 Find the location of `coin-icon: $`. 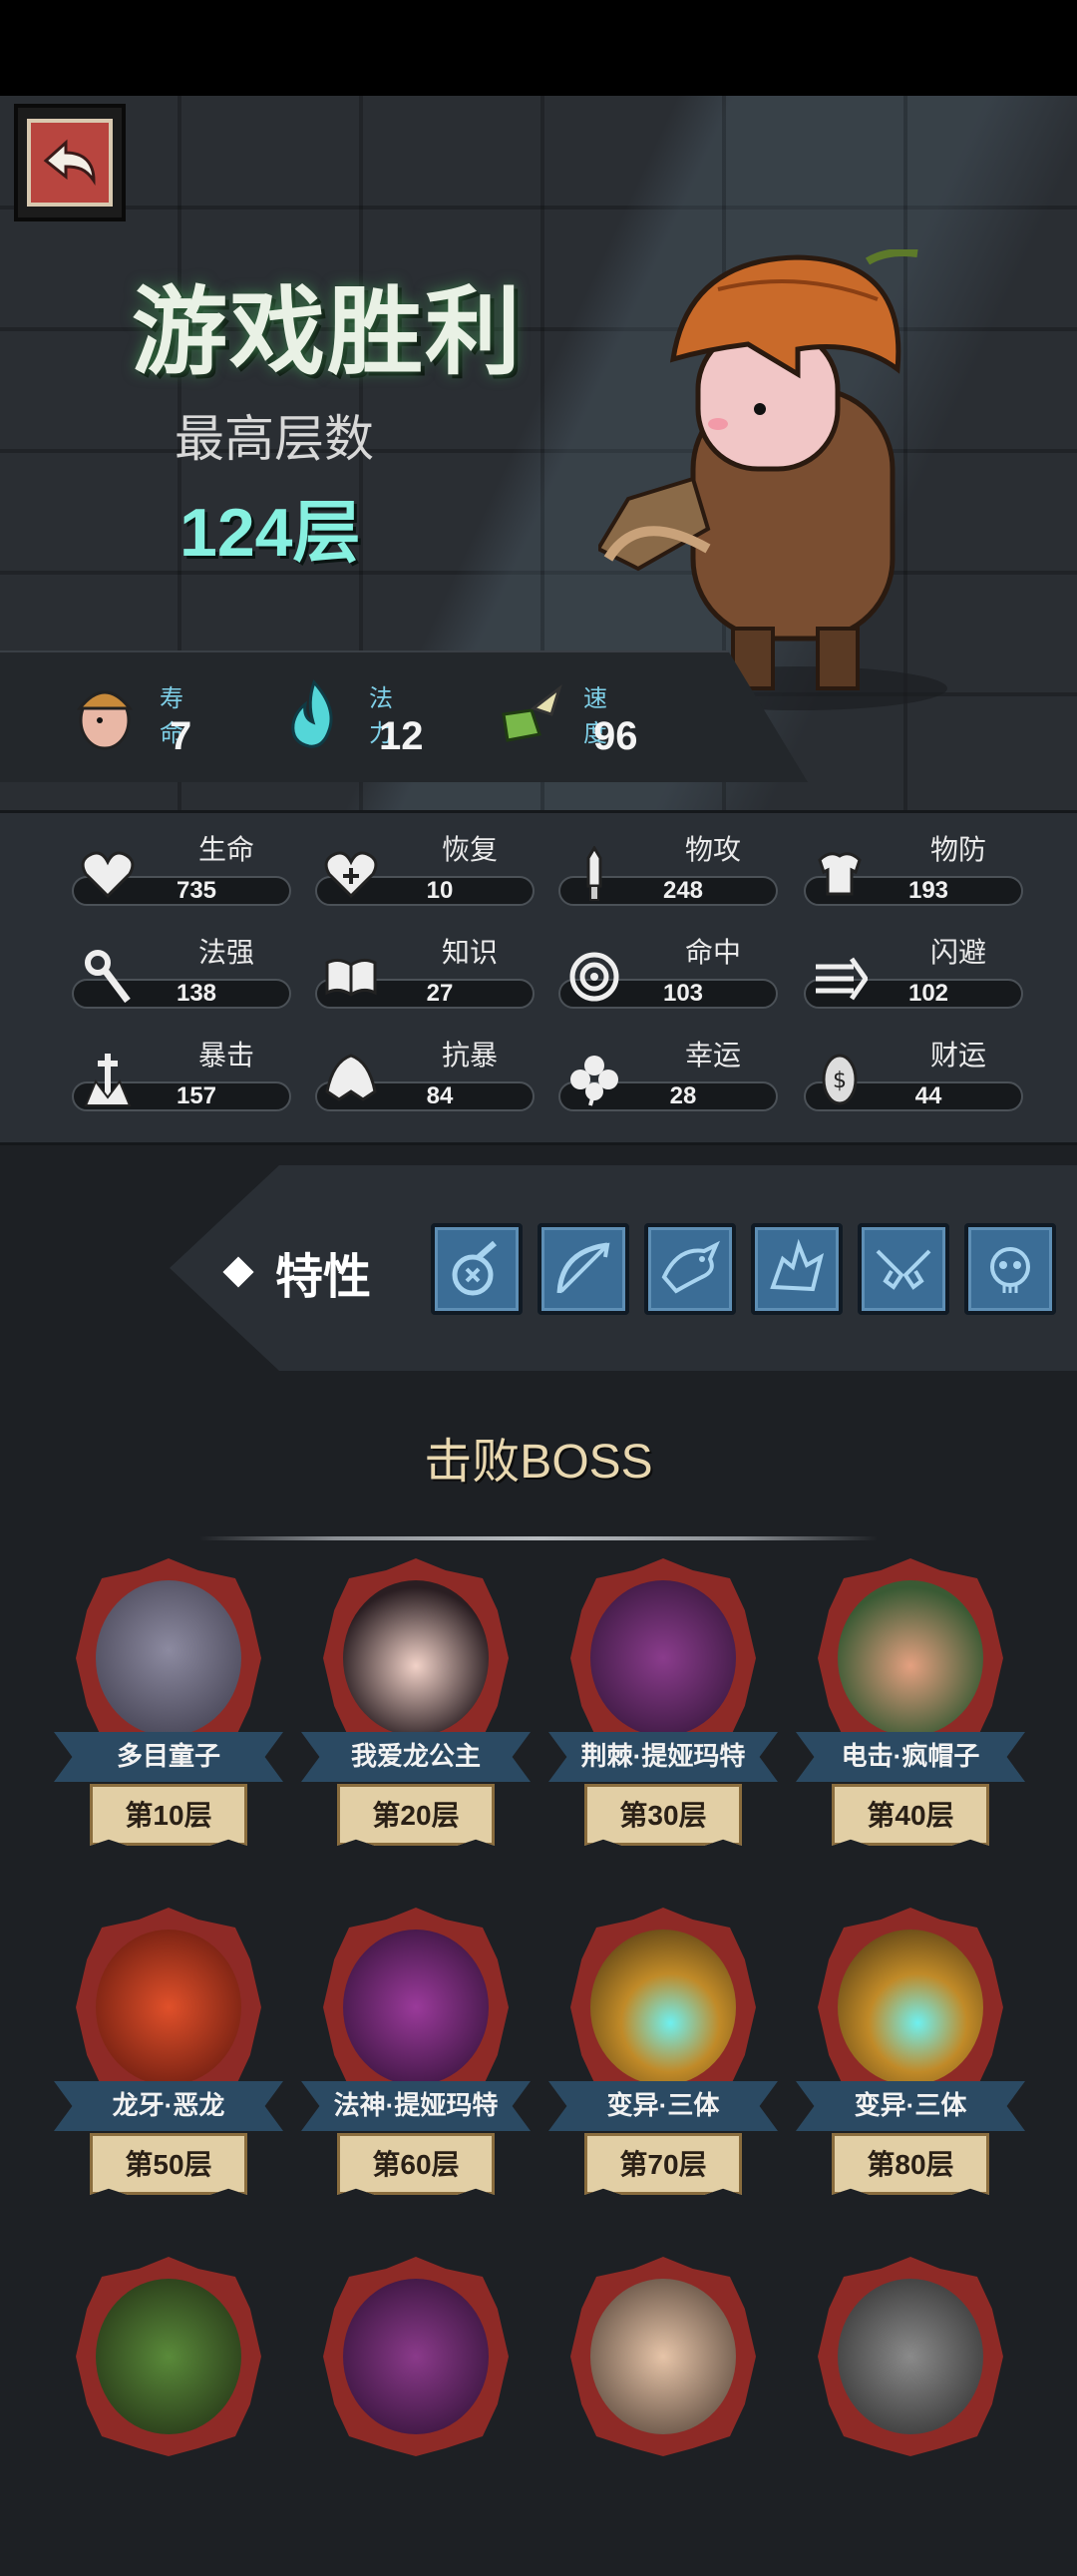

coin-icon: $ is located at coordinates (840, 1079).